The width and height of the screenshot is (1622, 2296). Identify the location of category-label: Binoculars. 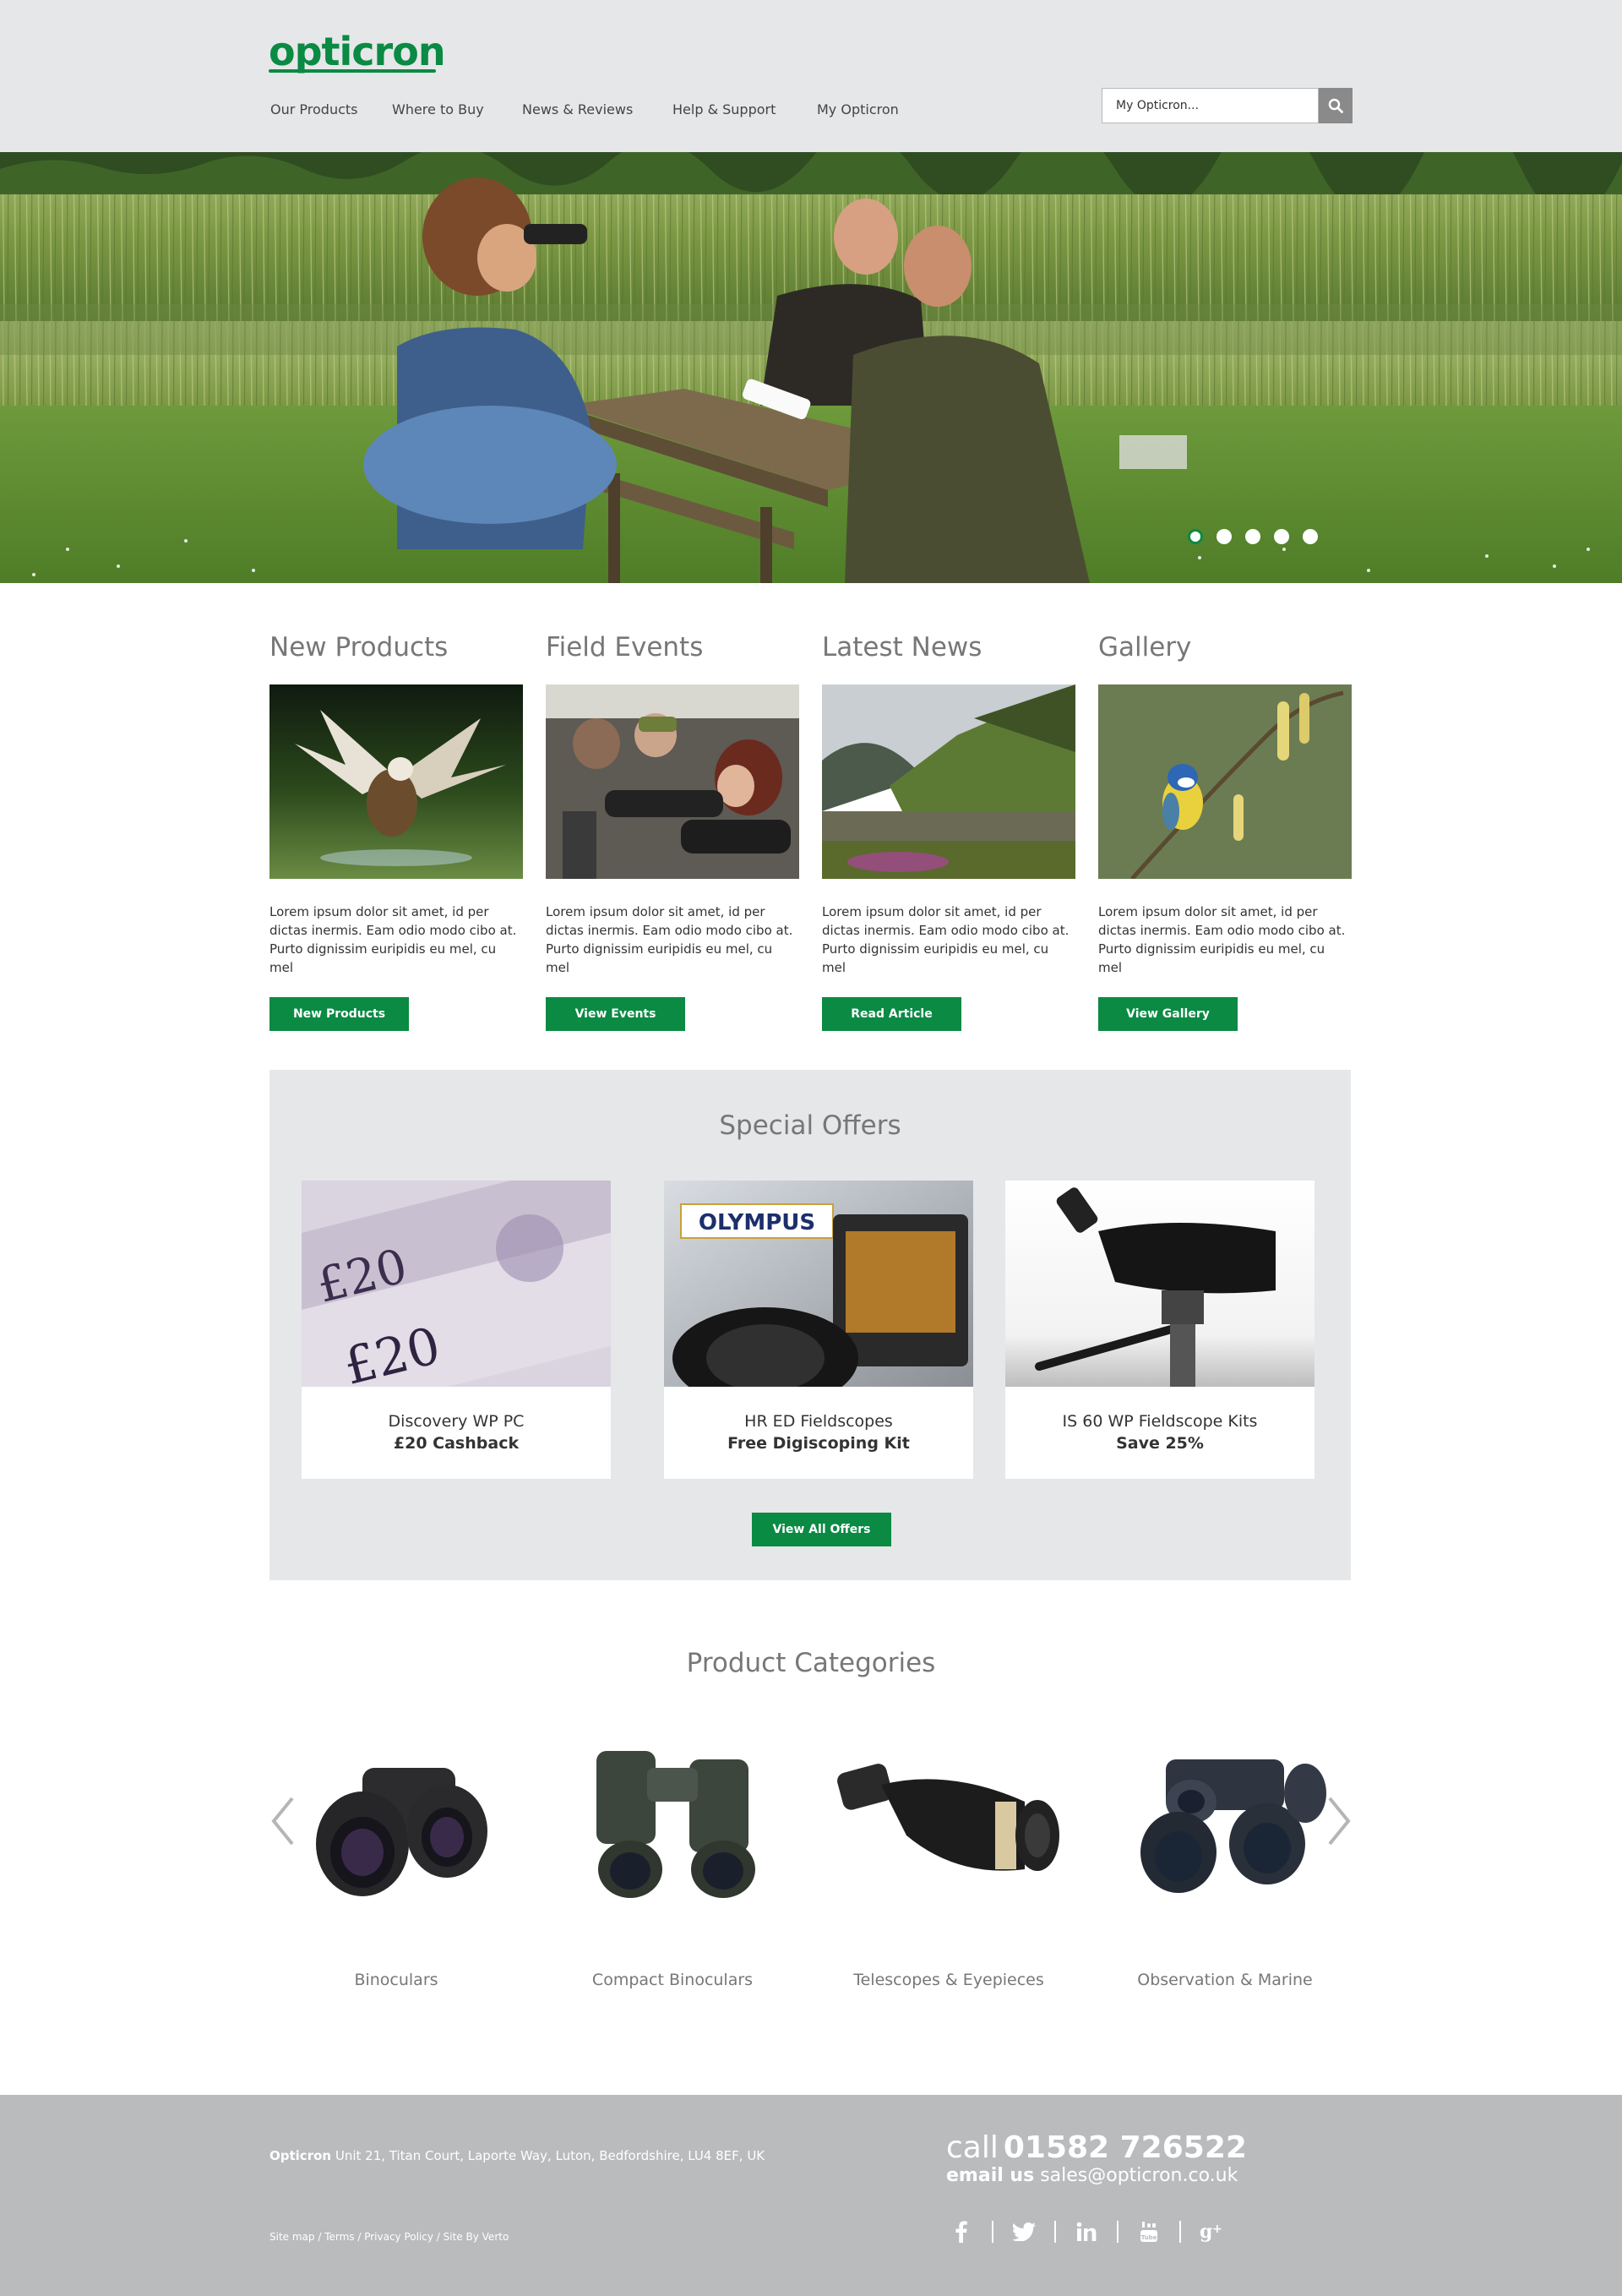
(396, 1980).